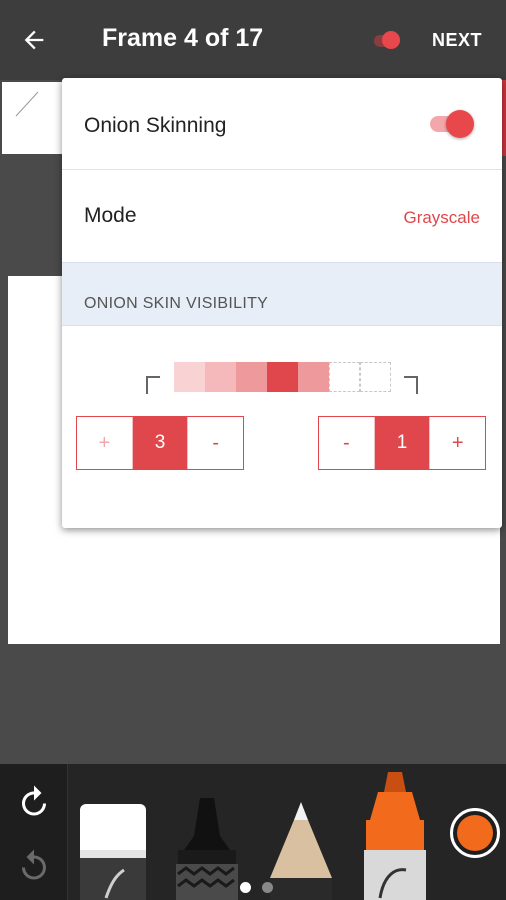 The image size is (506, 900). I want to click on onion-skinning-toggle, so click(451, 124).